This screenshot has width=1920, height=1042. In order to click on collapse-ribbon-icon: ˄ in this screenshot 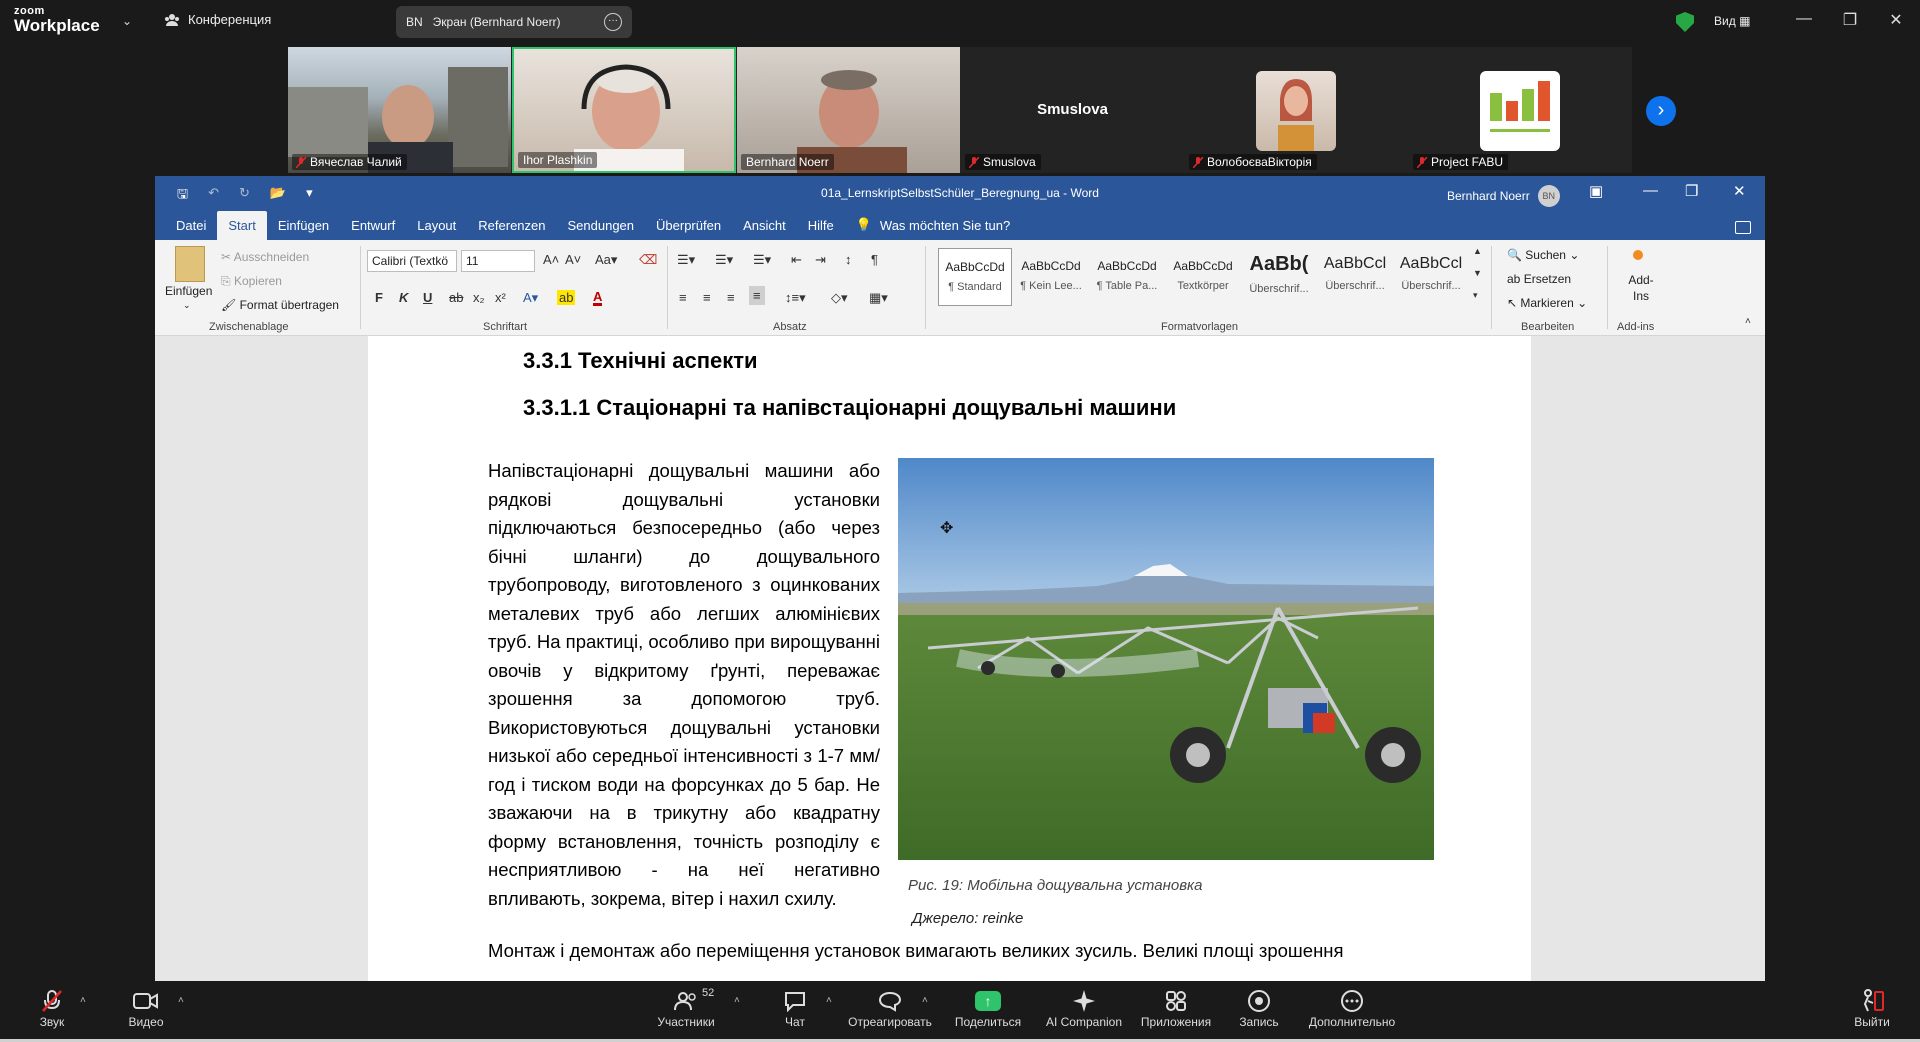, I will do `click(1748, 321)`.